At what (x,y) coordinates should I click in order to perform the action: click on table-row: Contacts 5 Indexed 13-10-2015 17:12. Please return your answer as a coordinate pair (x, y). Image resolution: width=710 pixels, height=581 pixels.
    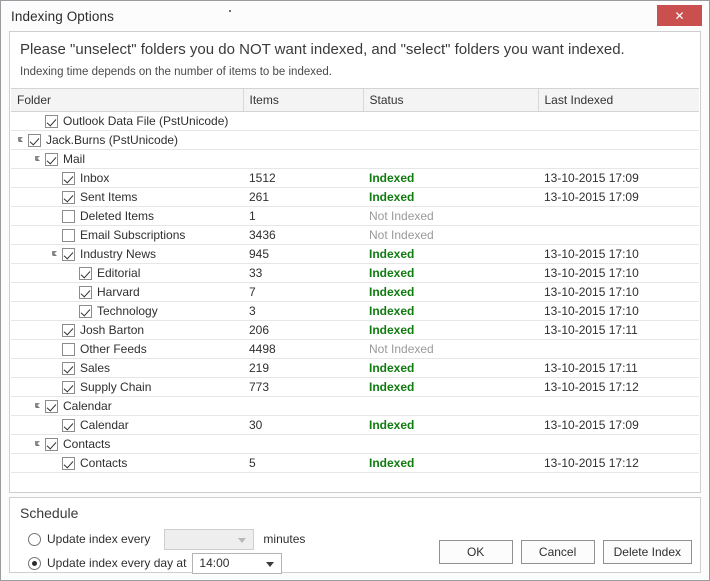
    Looking at the image, I should click on (355, 463).